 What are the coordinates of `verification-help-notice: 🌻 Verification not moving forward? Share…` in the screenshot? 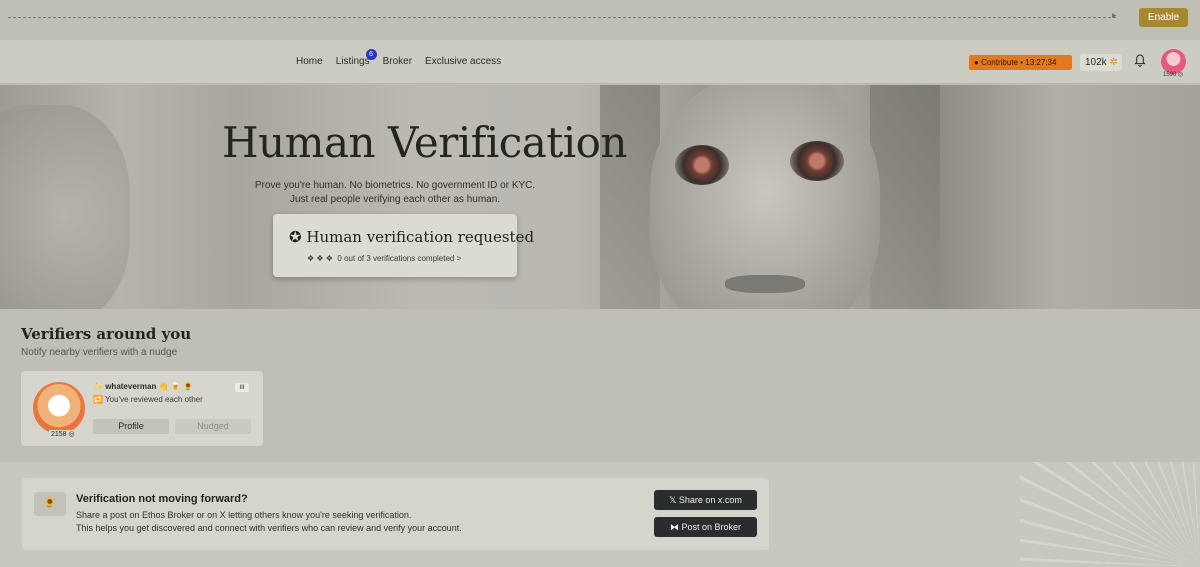 It's located at (395, 514).